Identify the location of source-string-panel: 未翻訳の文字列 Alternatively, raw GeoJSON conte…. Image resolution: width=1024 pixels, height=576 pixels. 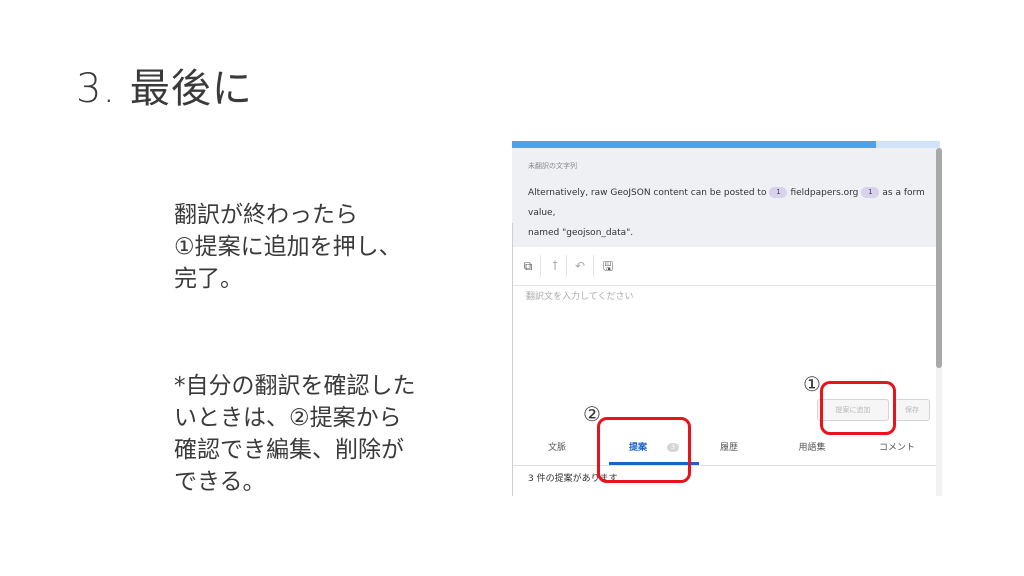
(724, 197).